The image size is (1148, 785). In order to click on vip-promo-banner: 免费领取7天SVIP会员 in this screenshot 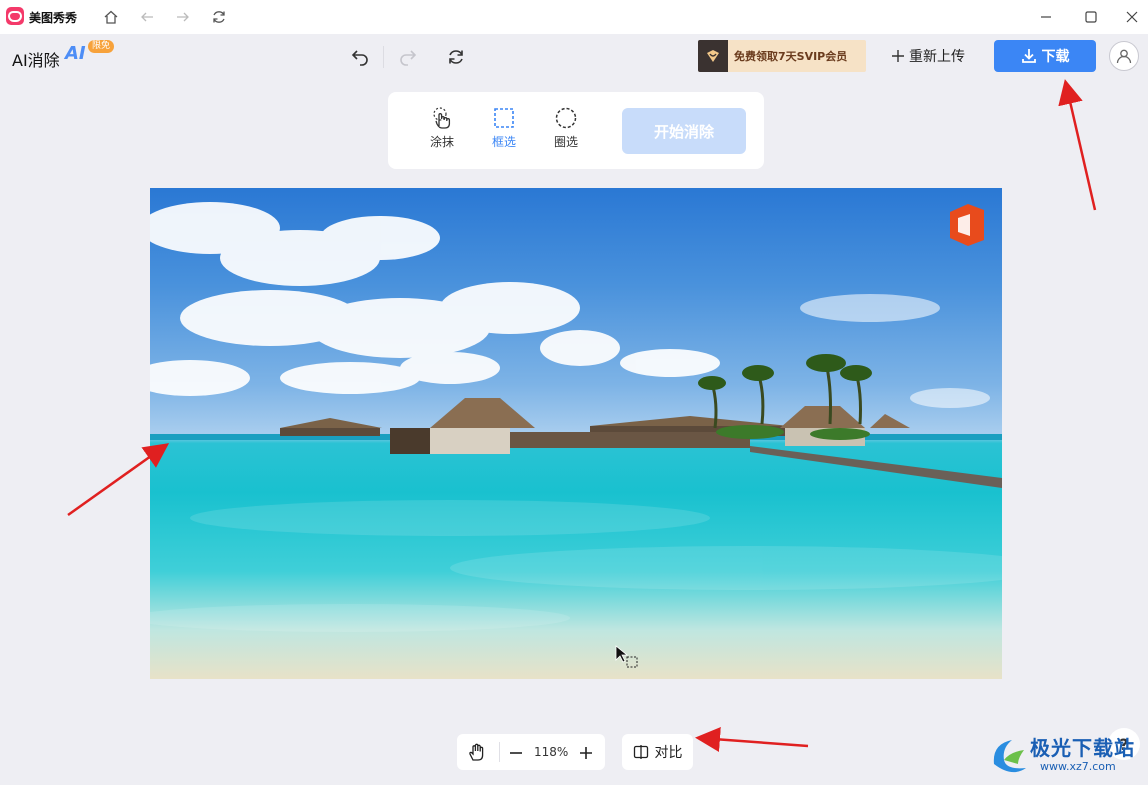, I will do `click(782, 56)`.